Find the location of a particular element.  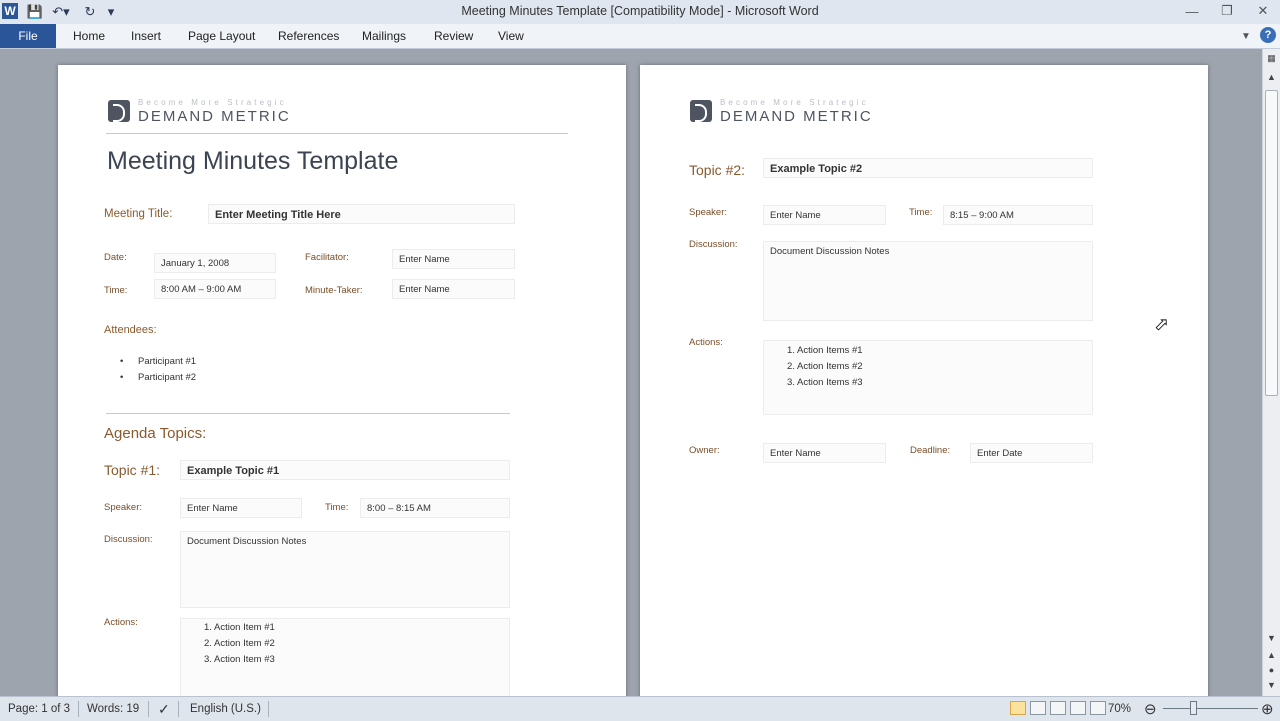

tab-references: References is located at coordinates (308, 36).